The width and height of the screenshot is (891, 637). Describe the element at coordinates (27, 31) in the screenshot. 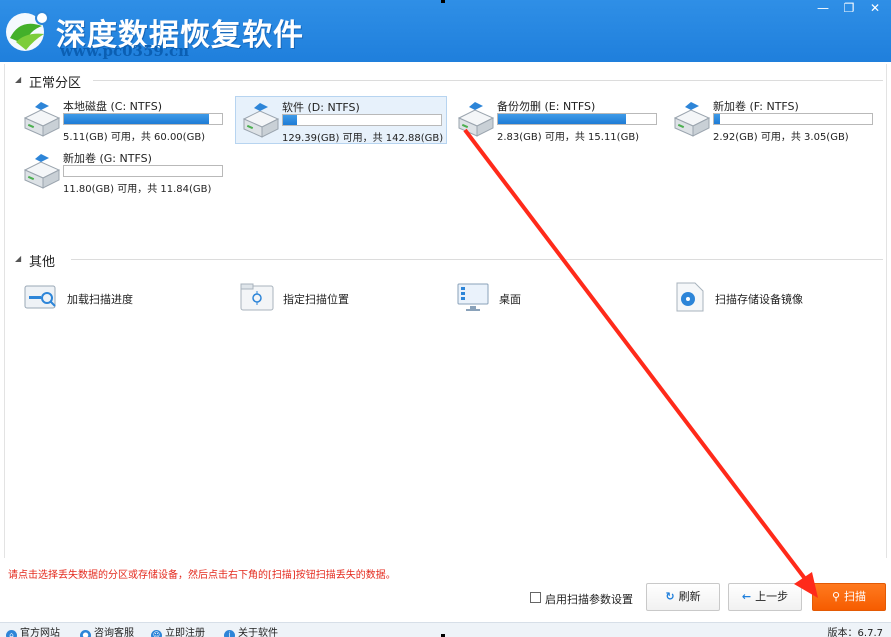

I see `app-logo-icon` at that location.